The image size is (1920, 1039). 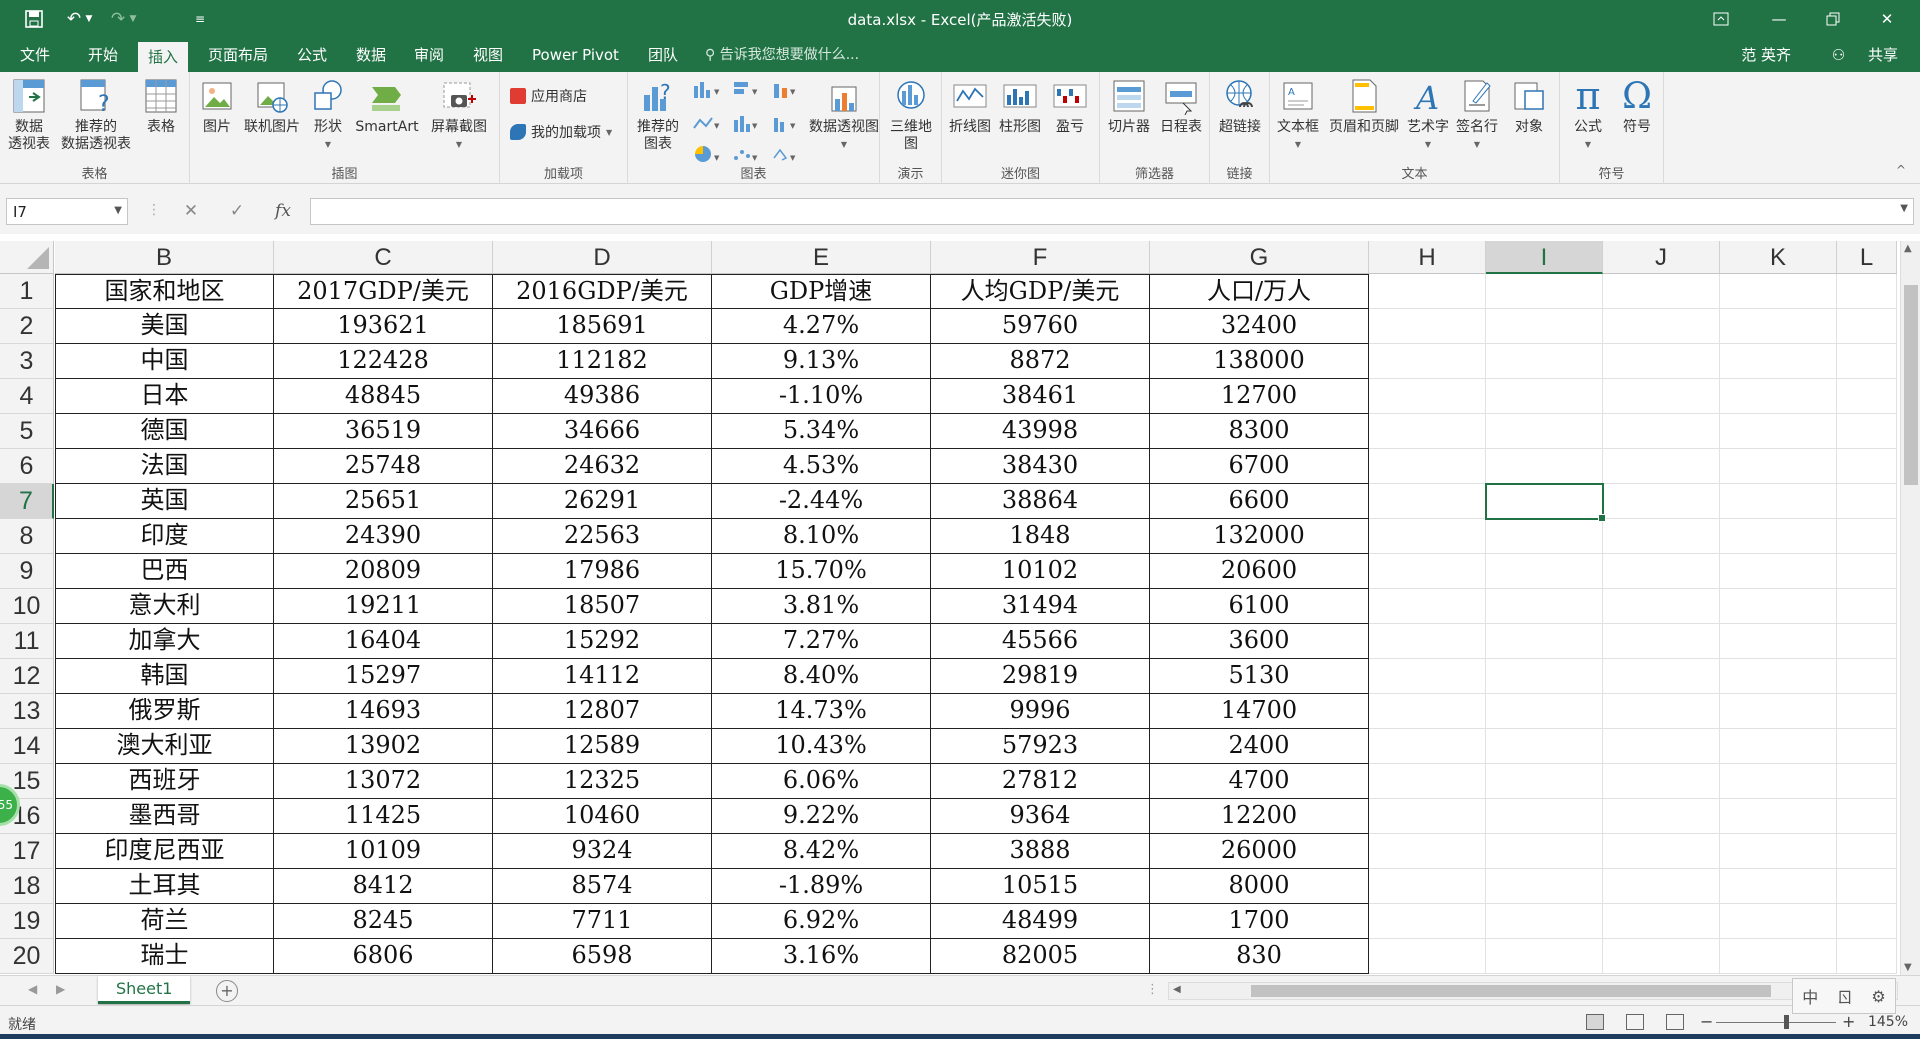 I want to click on row-header-5: 5, so click(x=27, y=431).